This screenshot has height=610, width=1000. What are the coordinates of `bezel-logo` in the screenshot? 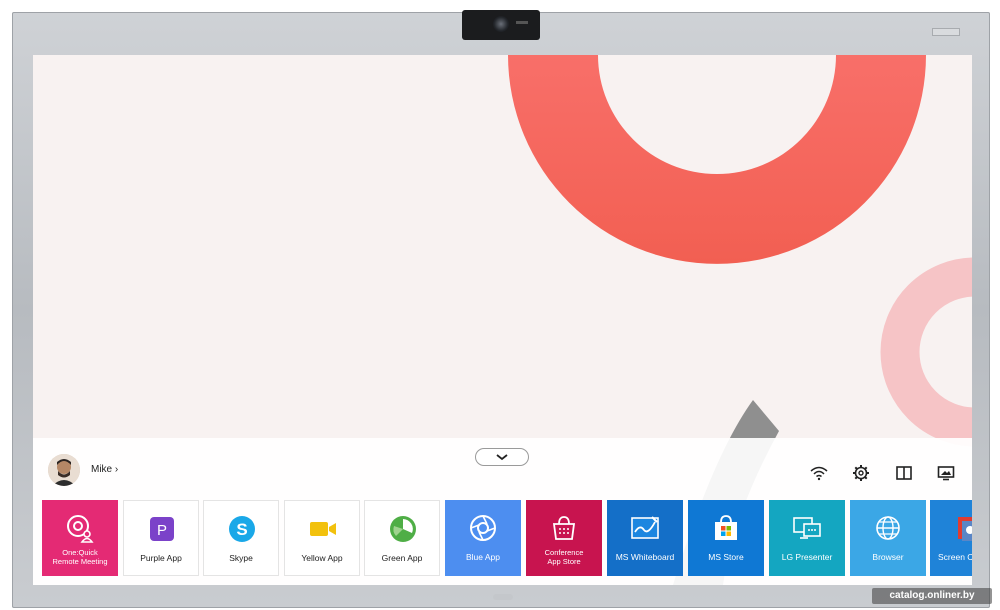 It's located at (503, 597).